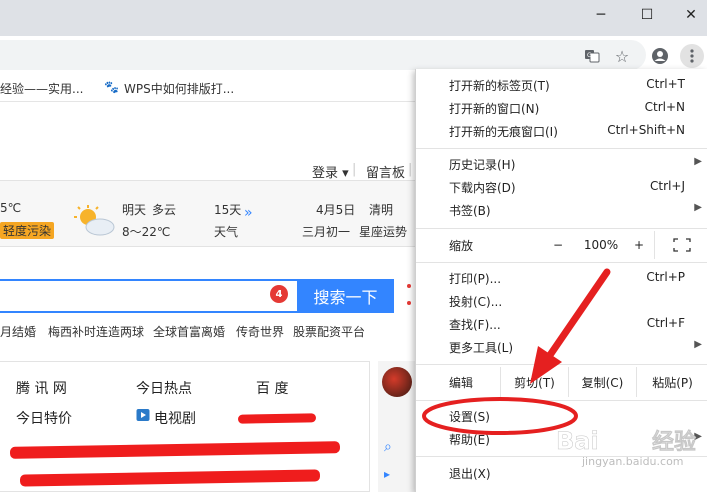 The image size is (707, 492). Describe the element at coordinates (633, 461) in the screenshot. I see `watermark-url: jingyan.baidu.com` at that location.